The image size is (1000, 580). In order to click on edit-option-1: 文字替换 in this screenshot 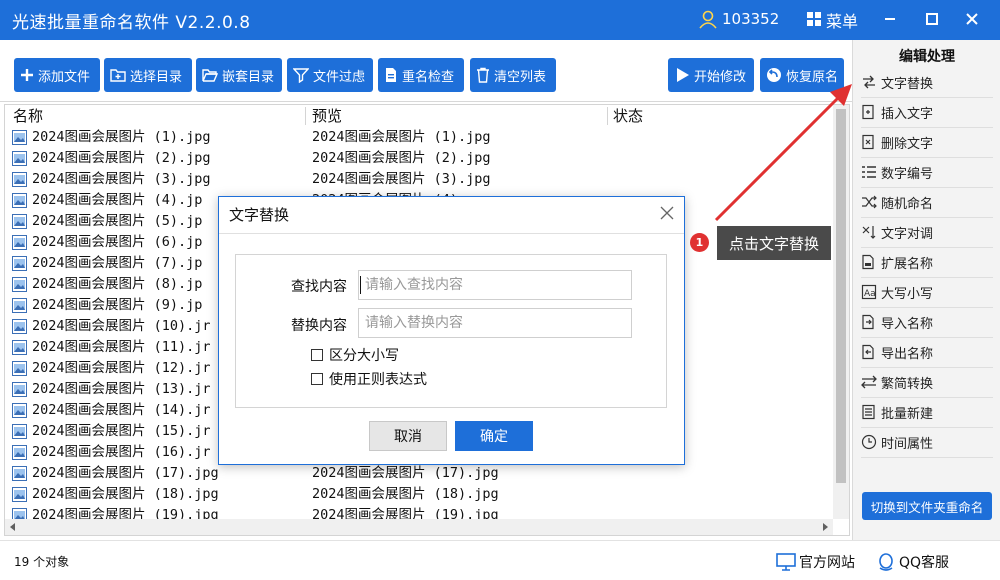, I will do `click(926, 82)`.